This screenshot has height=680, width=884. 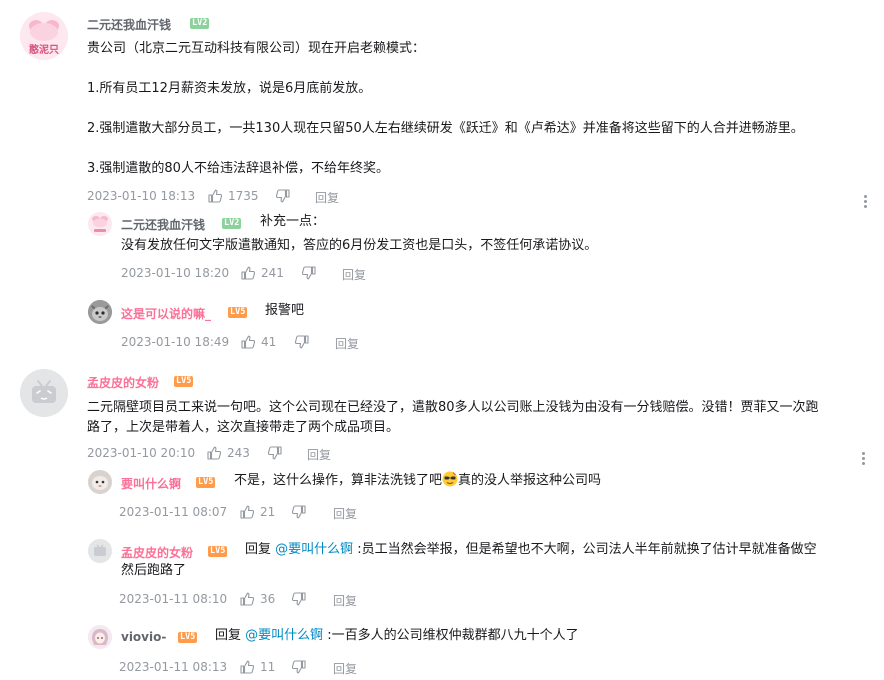 I want to click on cat-avatar-image, so click(x=100, y=482).